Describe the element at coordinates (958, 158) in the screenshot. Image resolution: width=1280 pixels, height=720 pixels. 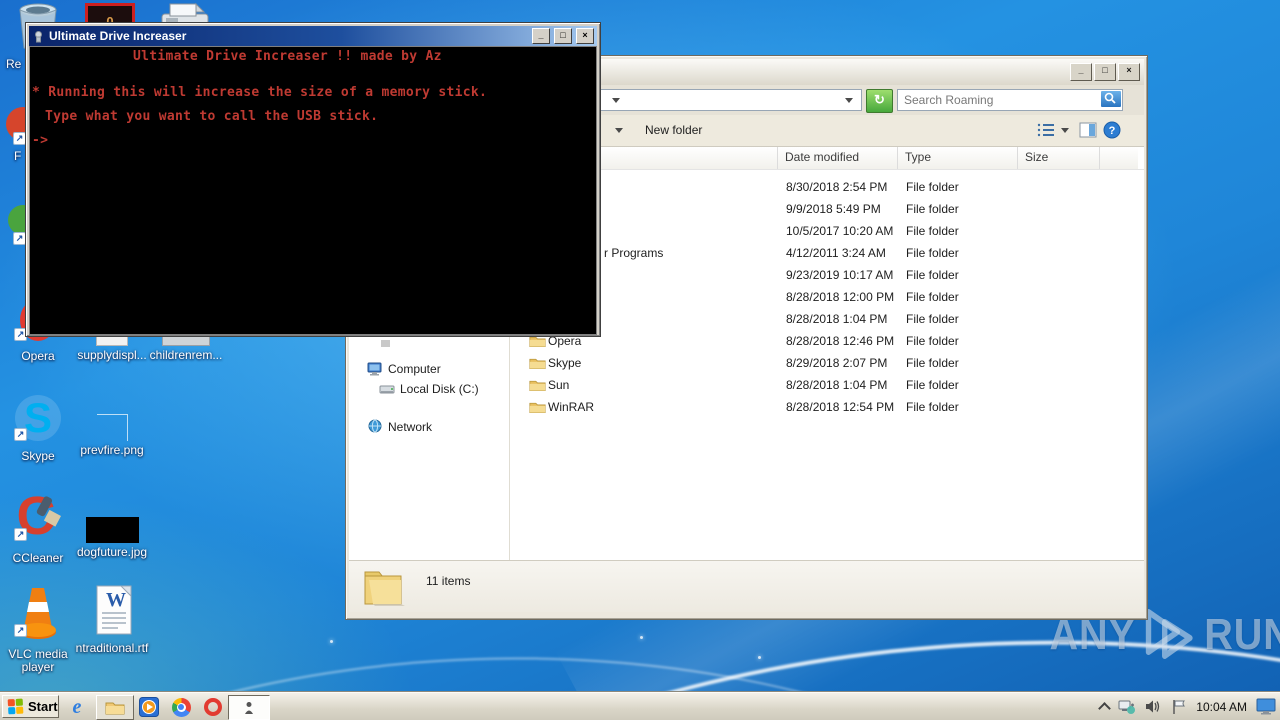
I see `column-header-type: Type` at that location.